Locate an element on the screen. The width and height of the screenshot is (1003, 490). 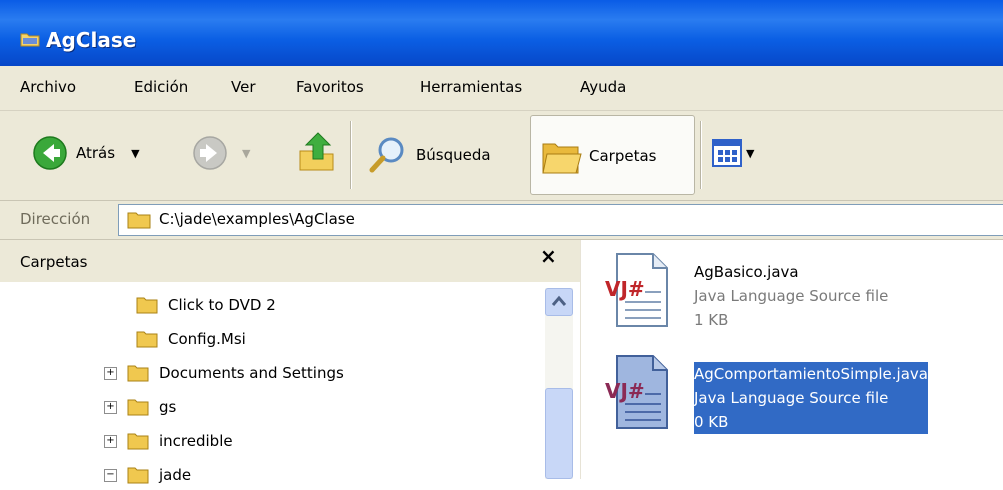
tree-item: + incredible is located at coordinates (168, 441).